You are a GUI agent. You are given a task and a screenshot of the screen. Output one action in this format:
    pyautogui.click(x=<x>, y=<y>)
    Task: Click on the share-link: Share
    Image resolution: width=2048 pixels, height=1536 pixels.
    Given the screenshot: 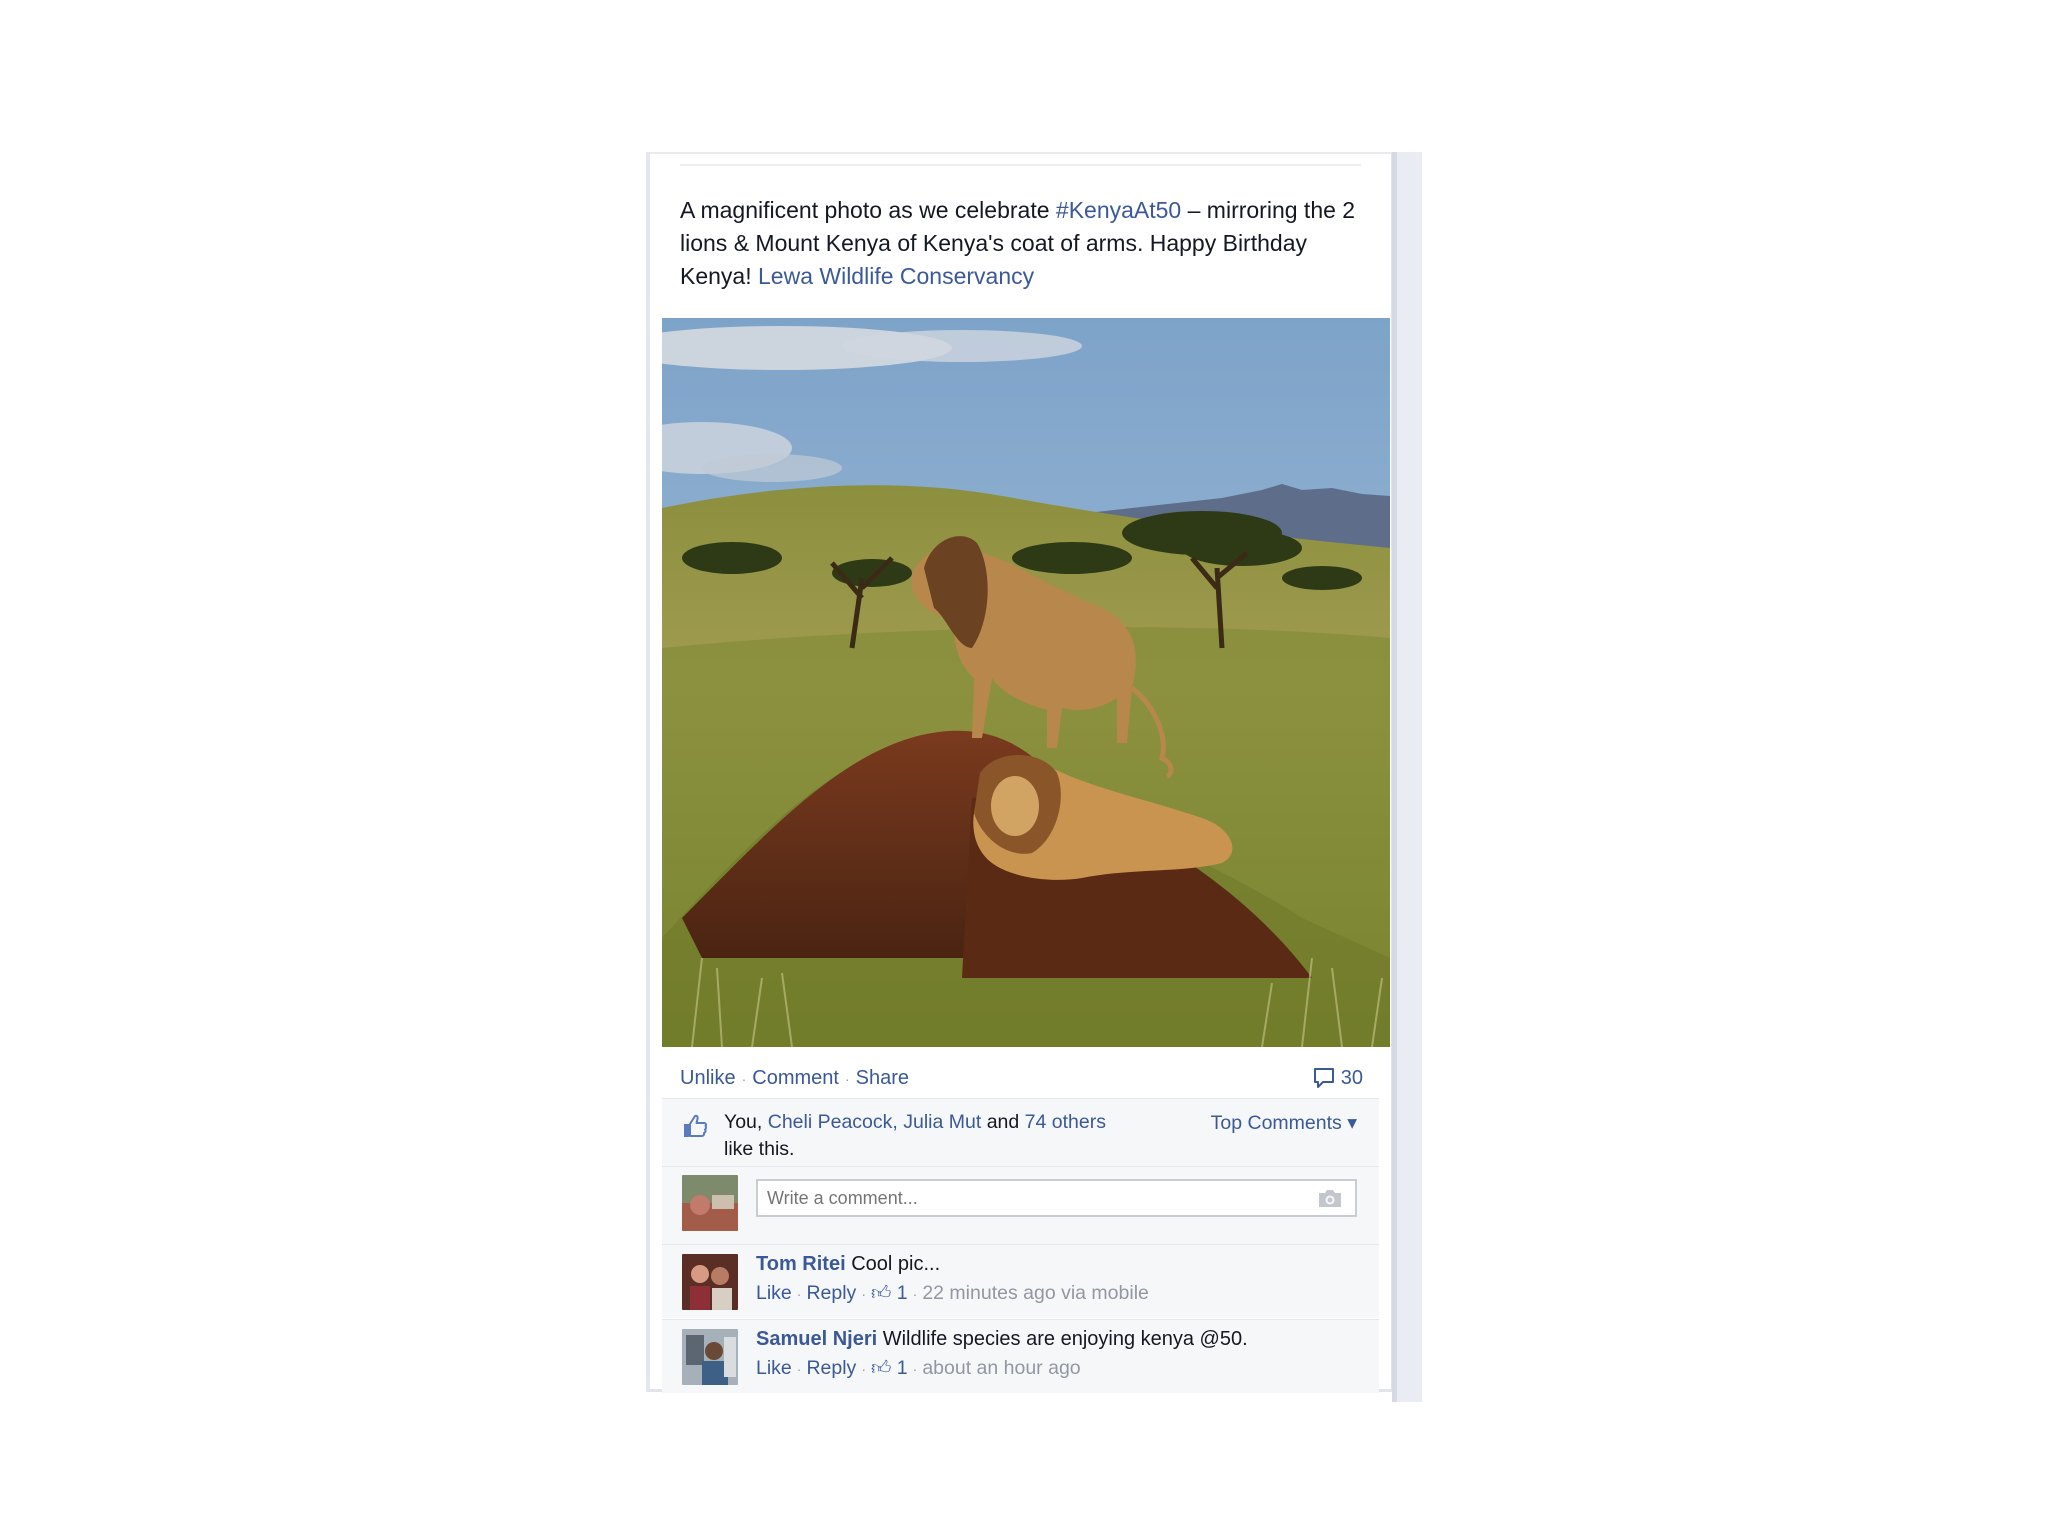 What is the action you would take?
    pyautogui.click(x=882, y=1078)
    